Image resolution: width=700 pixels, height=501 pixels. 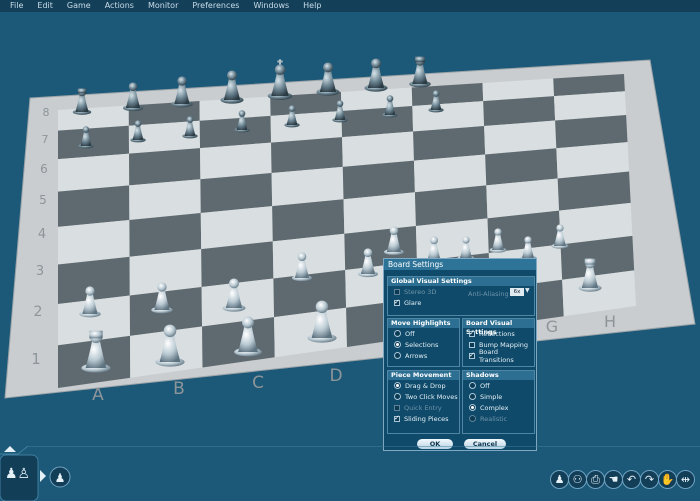 I want to click on rank-label-6: 6, so click(x=44, y=169).